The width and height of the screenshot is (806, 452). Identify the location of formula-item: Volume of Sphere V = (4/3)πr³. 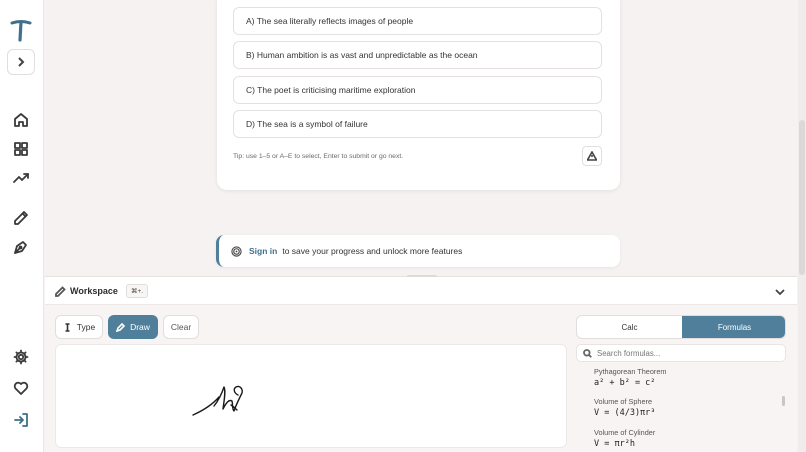
(689, 407).